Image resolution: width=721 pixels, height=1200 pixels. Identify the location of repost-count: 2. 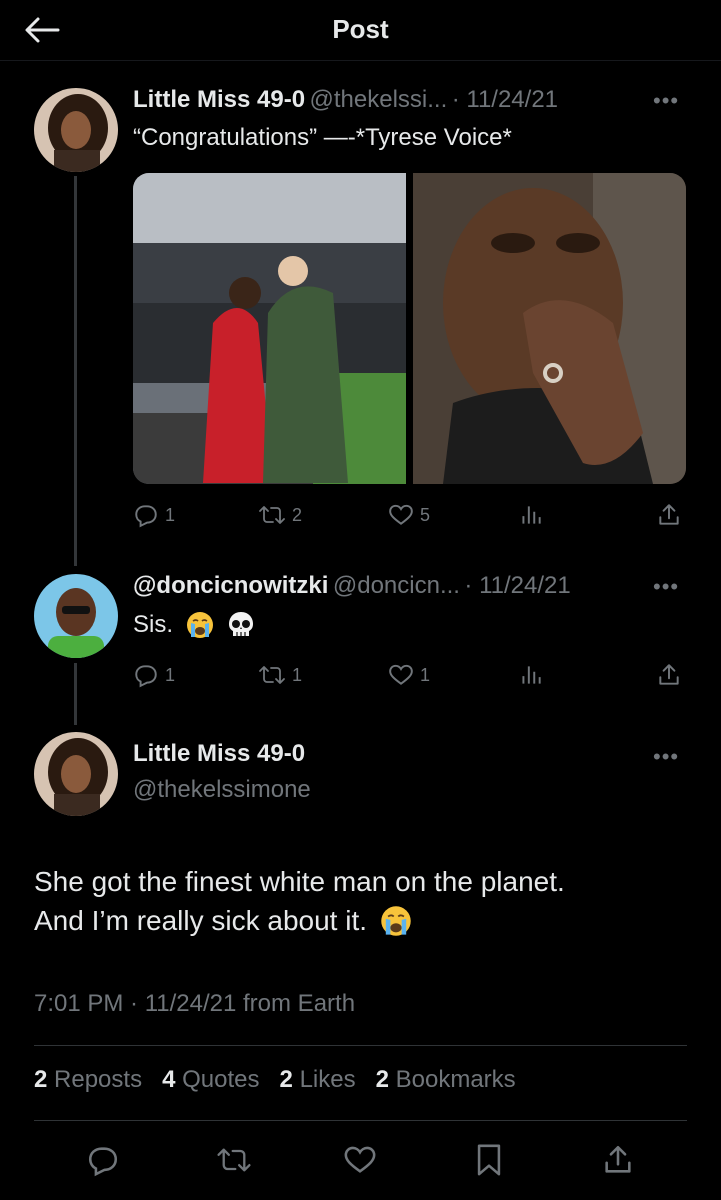
(297, 514).